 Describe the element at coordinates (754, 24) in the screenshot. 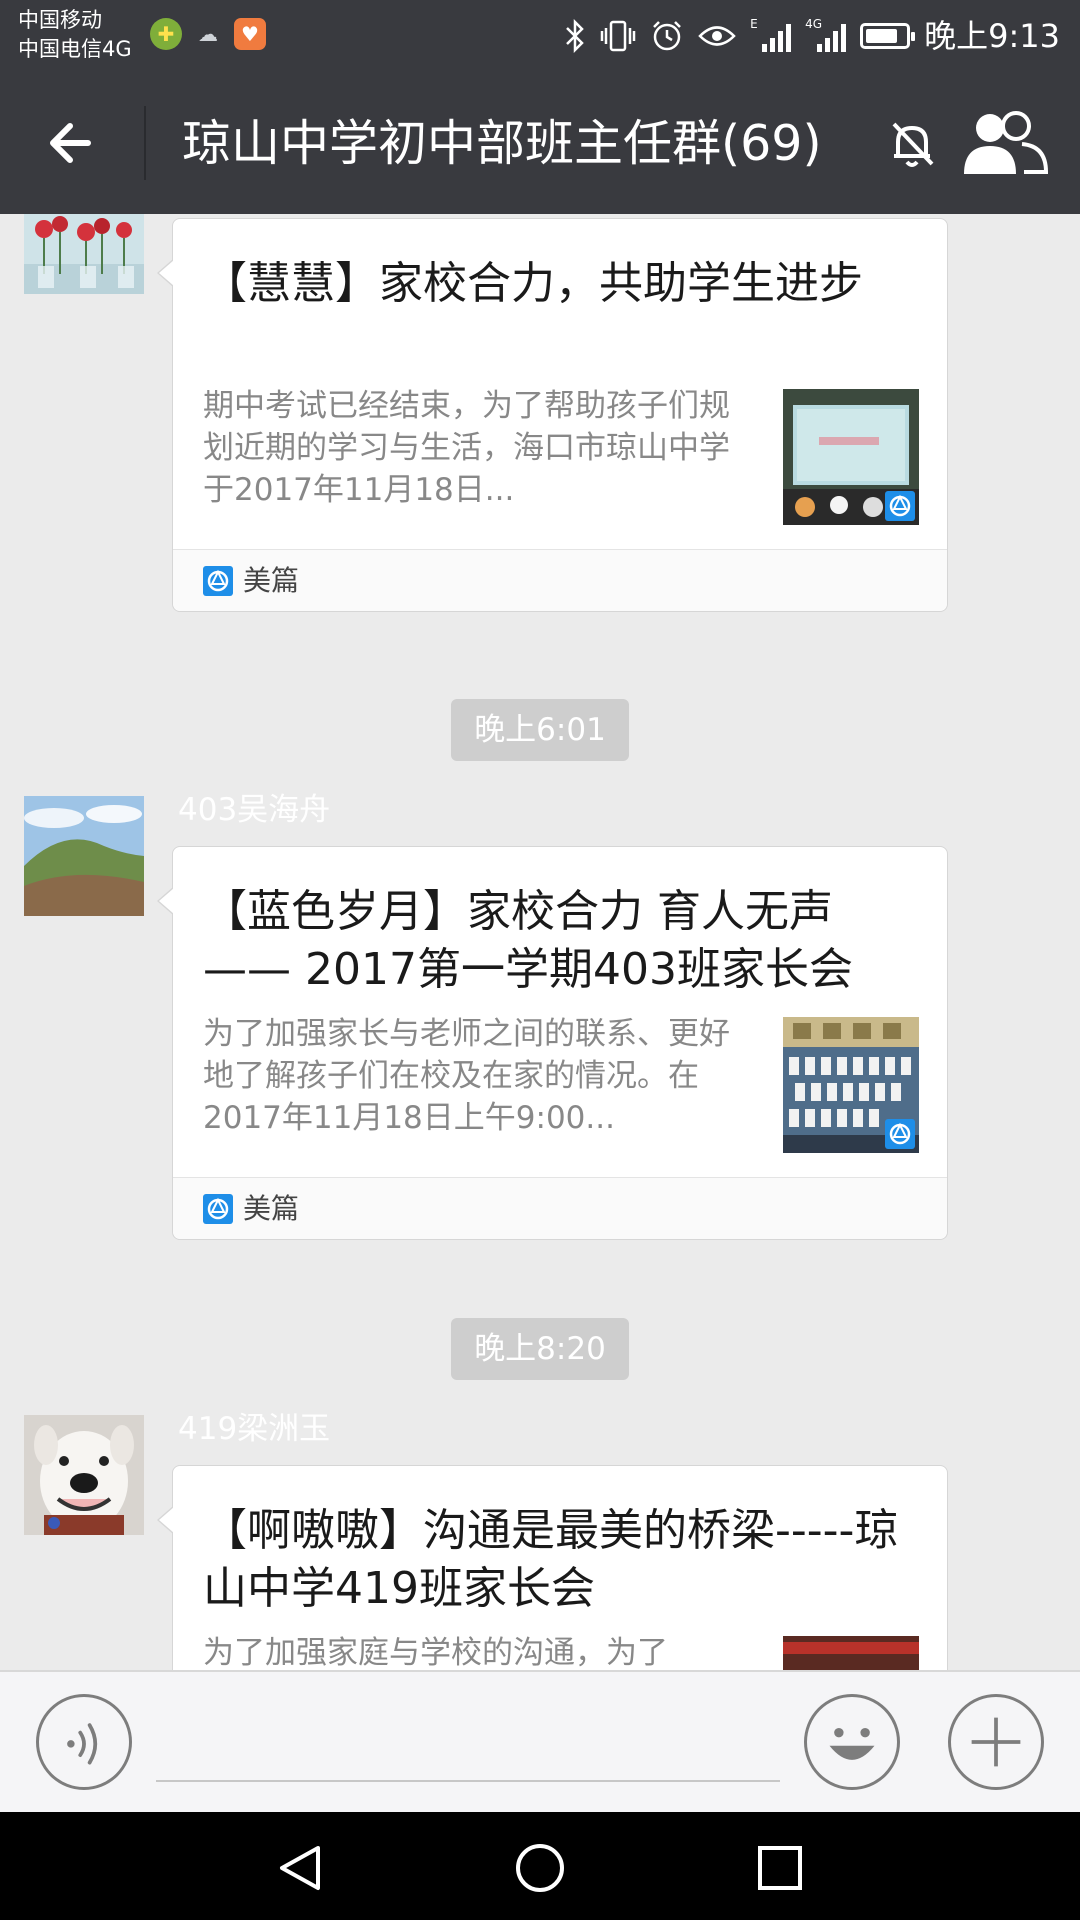

I see `network-tag-1: E` at that location.